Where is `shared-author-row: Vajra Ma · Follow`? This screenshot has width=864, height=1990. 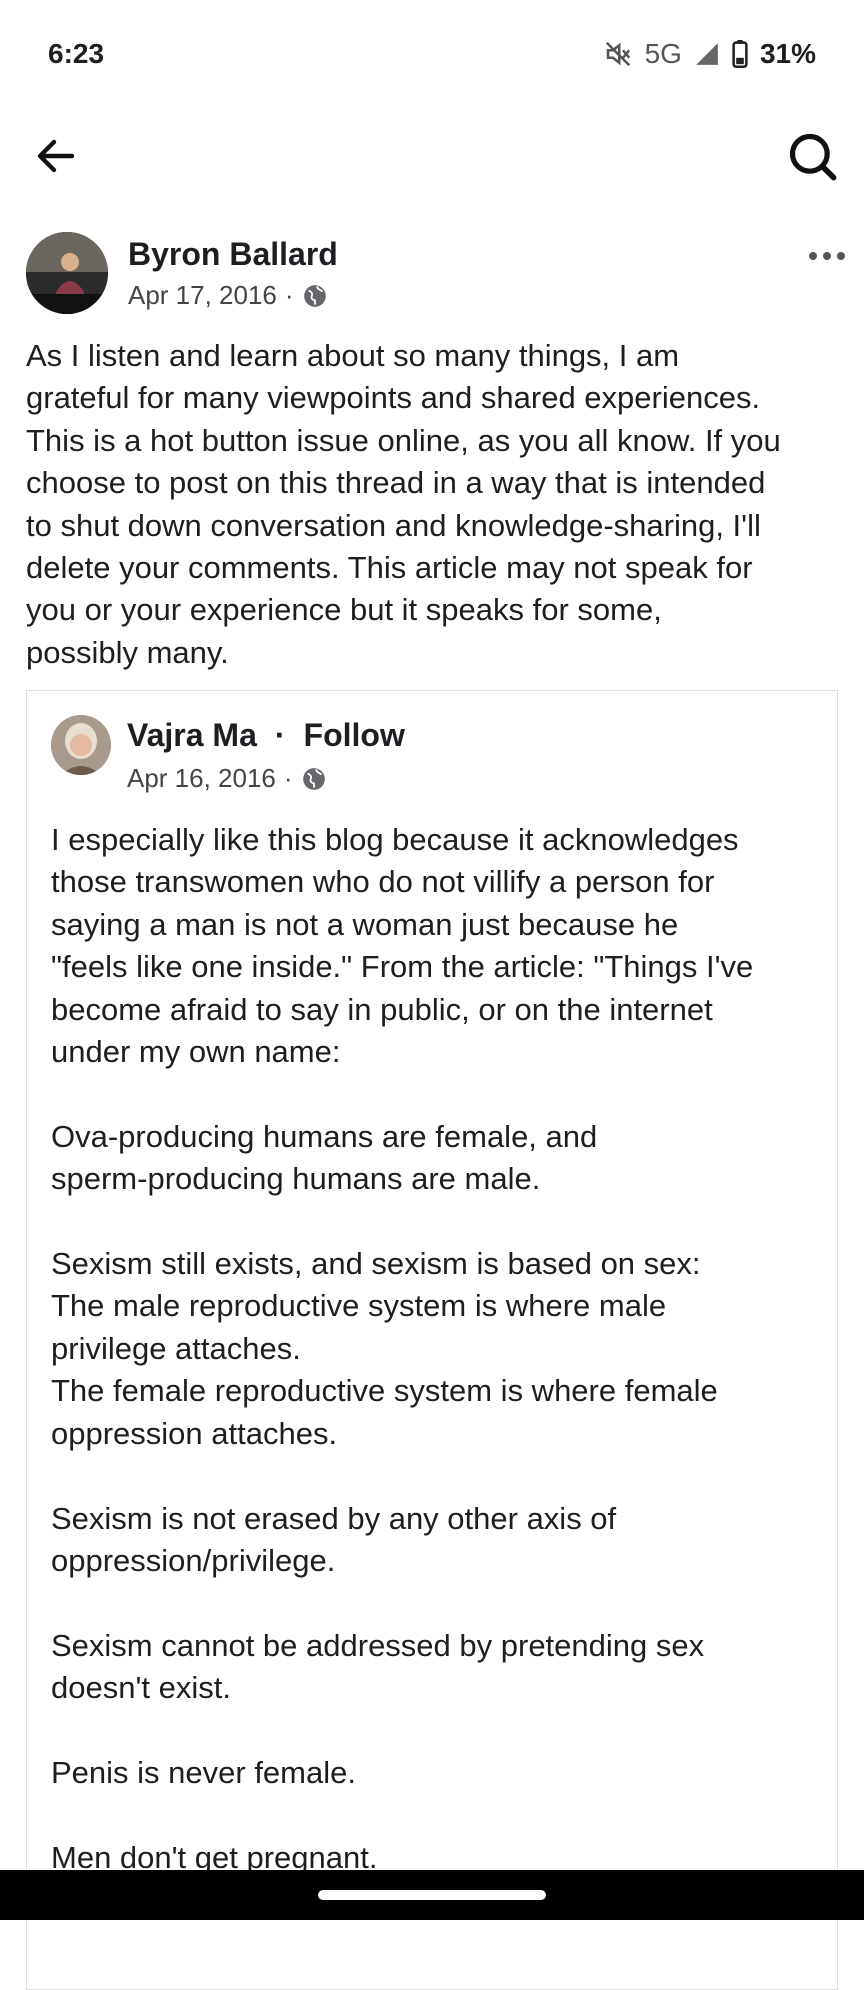
shared-author-row: Vajra Ma · Follow is located at coordinates (266, 735).